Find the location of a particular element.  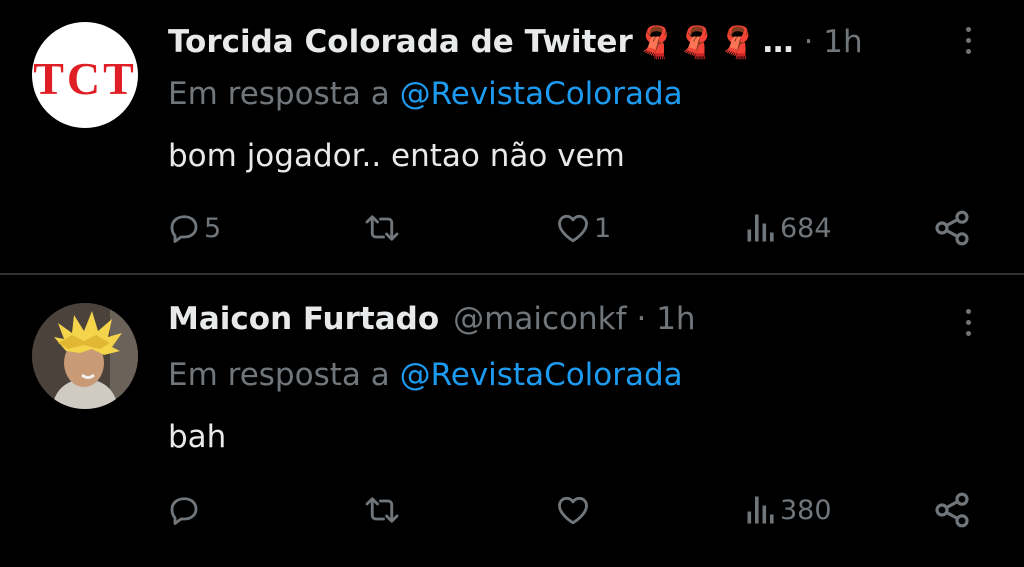

like-count: 1 is located at coordinates (603, 228).